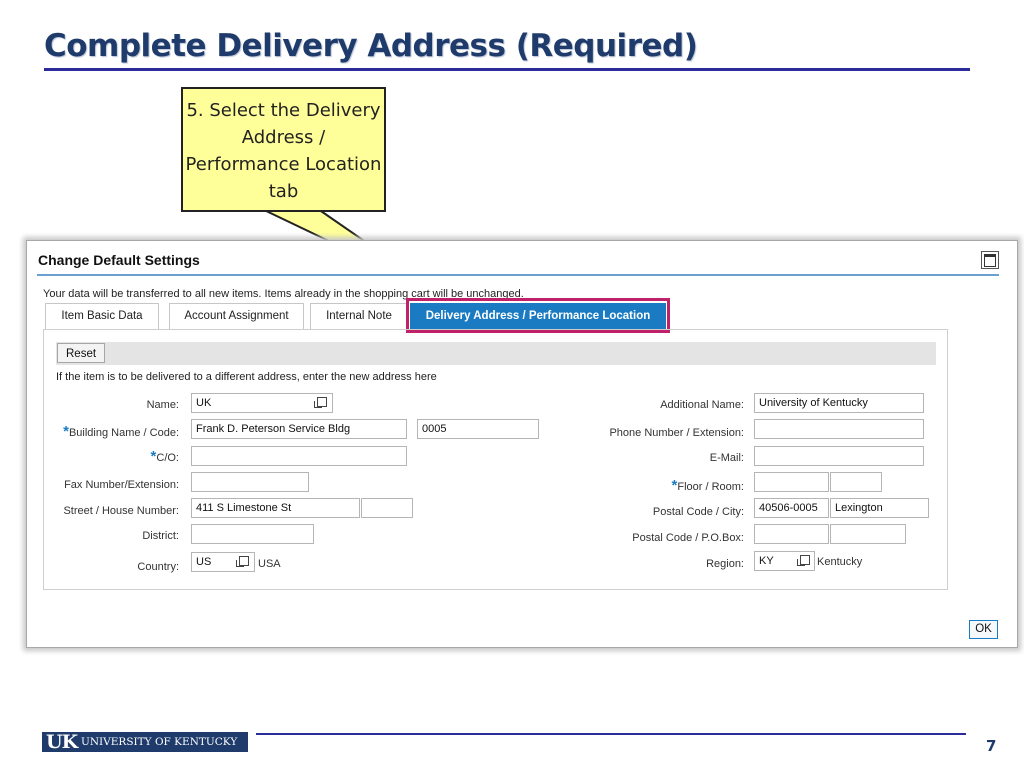  What do you see at coordinates (784, 561) in the screenshot?
I see `region-input: KY` at bounding box center [784, 561].